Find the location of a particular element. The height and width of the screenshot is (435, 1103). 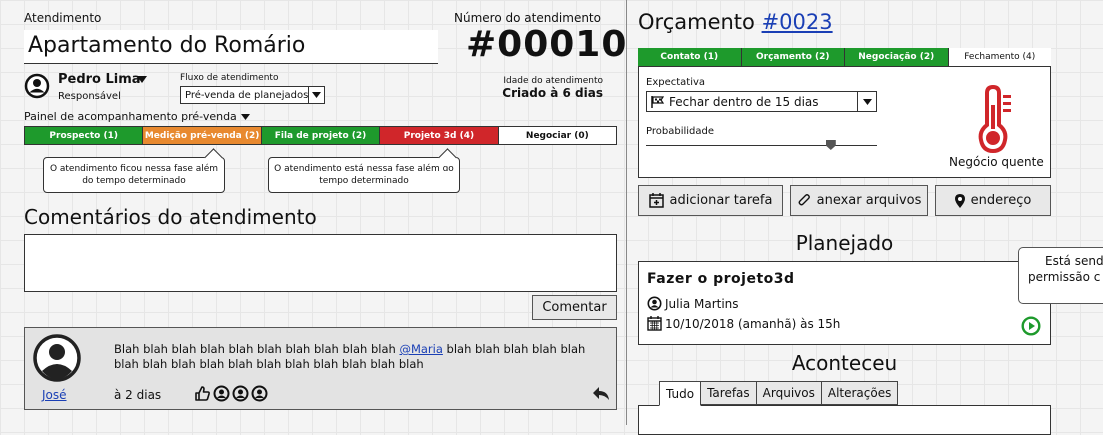

calendar-plus-icon is located at coordinates (656, 200).